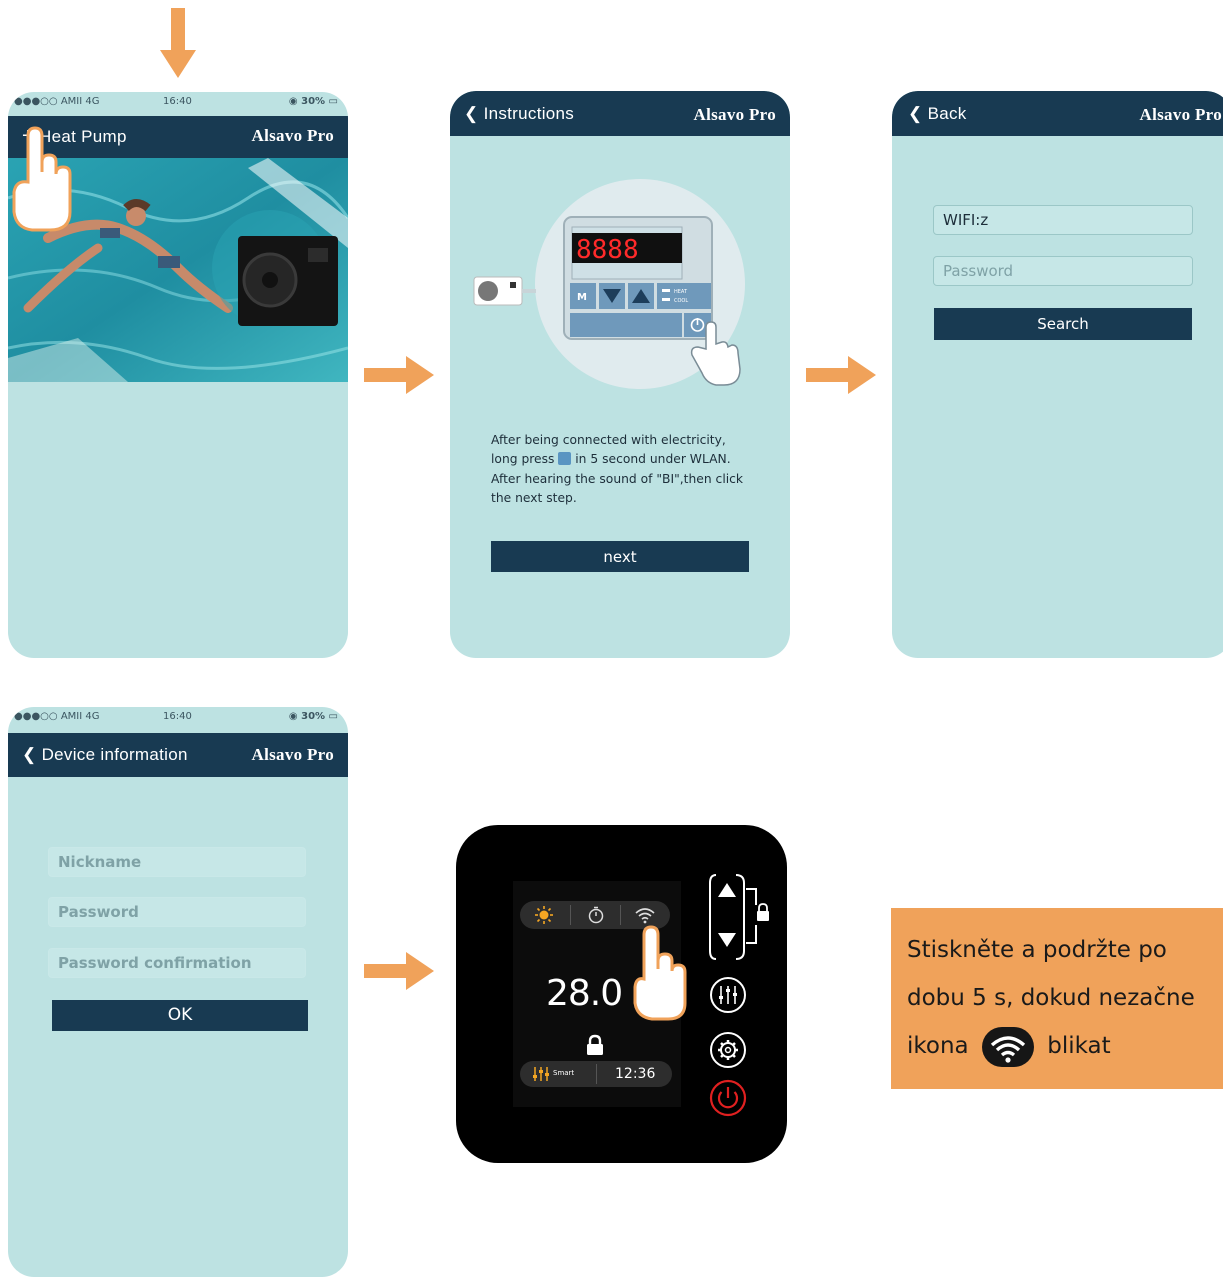 This screenshot has height=1277, width=1223. Describe the element at coordinates (1063, 324) in the screenshot. I see `search-button: Search` at that location.